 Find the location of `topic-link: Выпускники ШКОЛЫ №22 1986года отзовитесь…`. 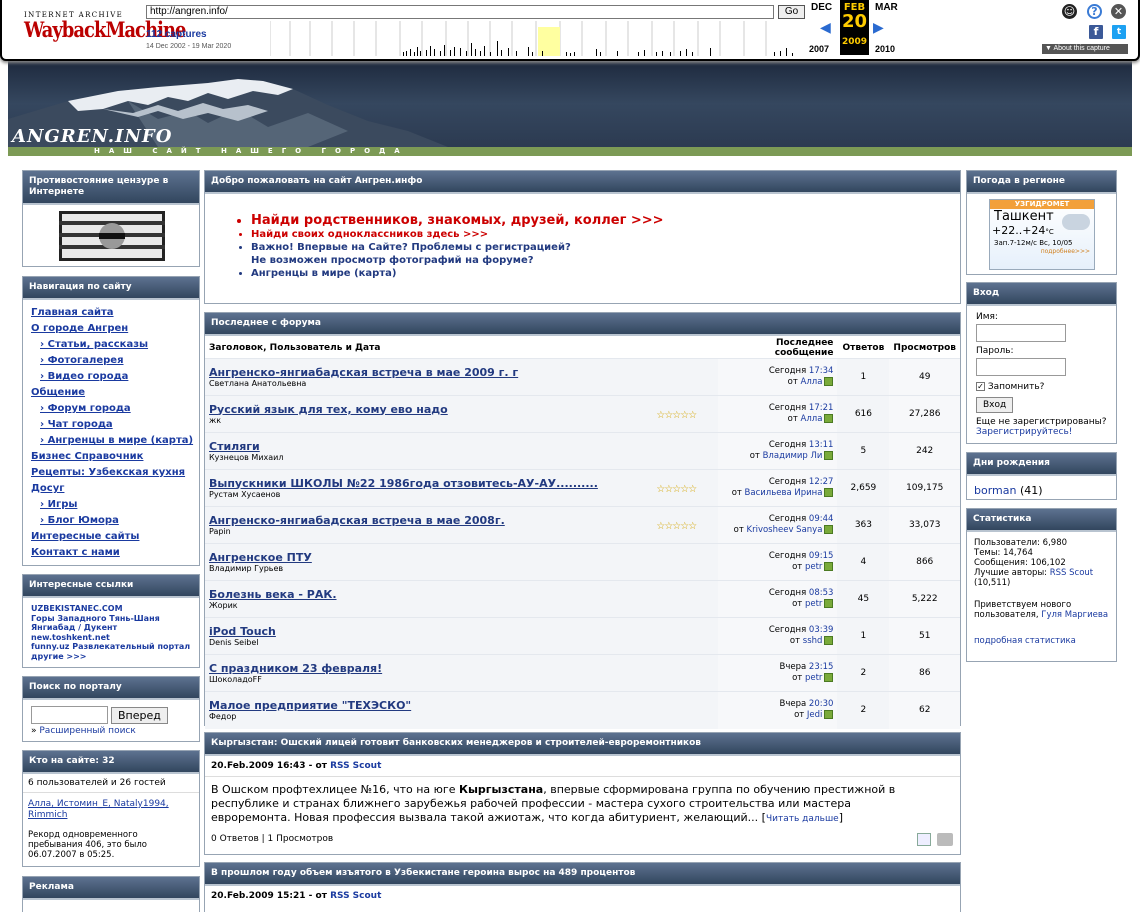

topic-link: Выпускники ШКОЛЫ №22 1986года отзовитесь… is located at coordinates (428, 483).